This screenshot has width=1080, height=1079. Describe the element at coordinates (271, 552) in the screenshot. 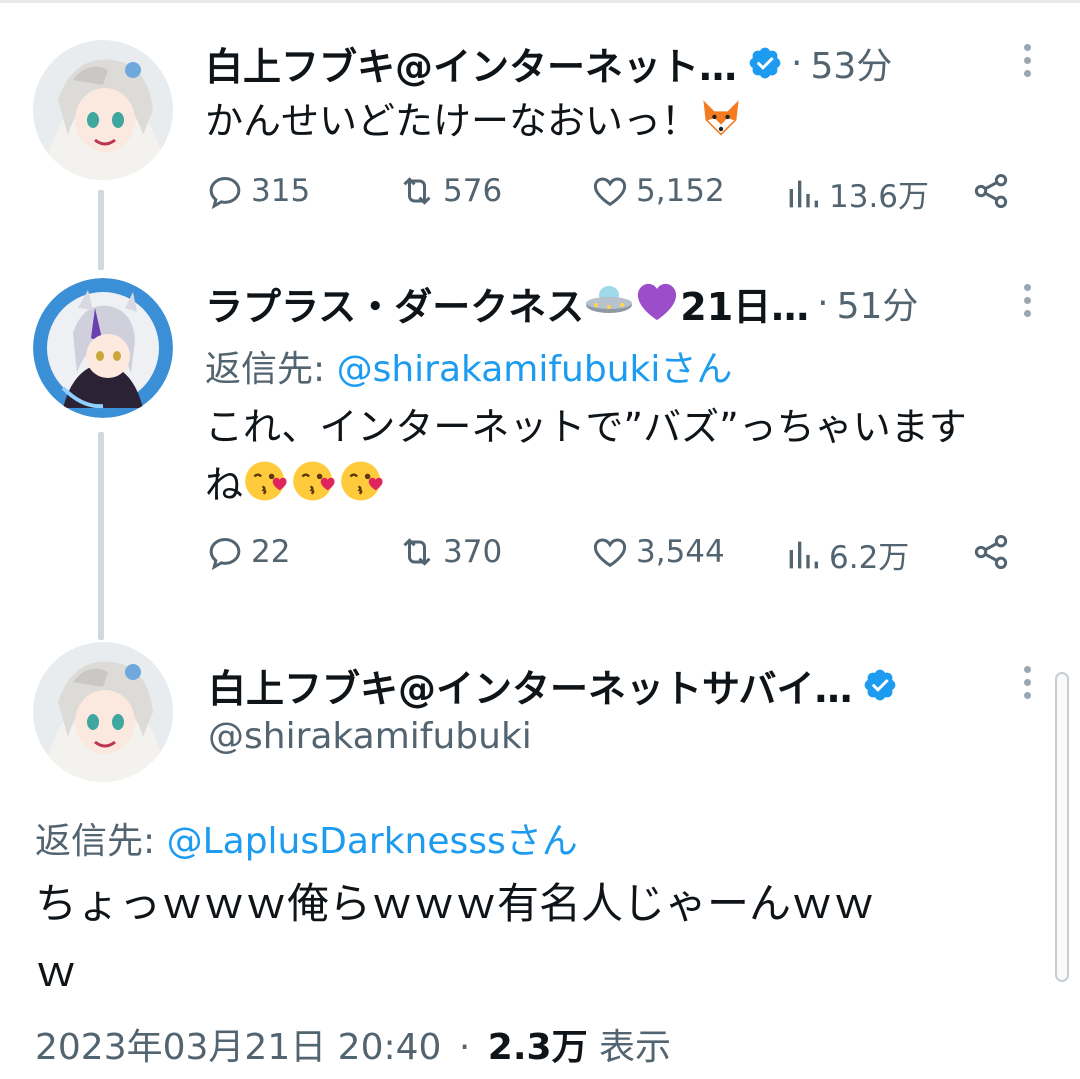

I see `reply-count: 22` at that location.